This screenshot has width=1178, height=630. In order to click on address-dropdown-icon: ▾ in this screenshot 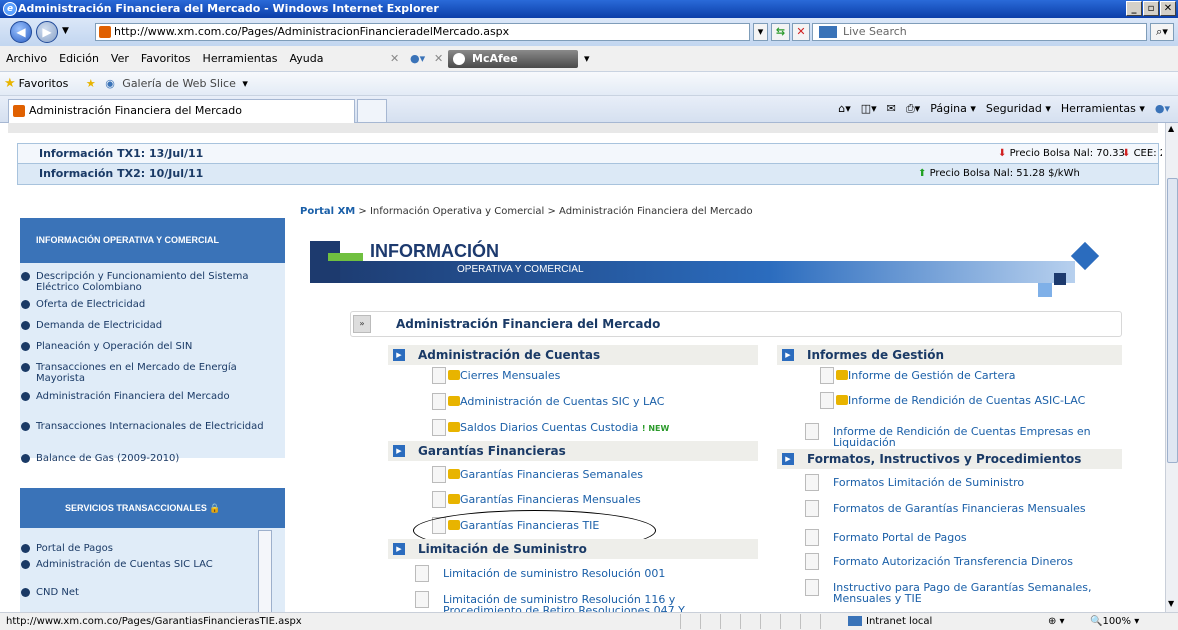, I will do `click(760, 32)`.